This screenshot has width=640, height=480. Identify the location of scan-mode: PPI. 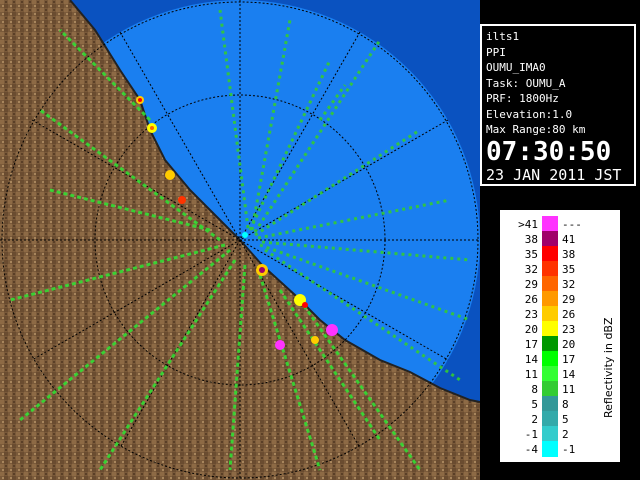
(496, 52).